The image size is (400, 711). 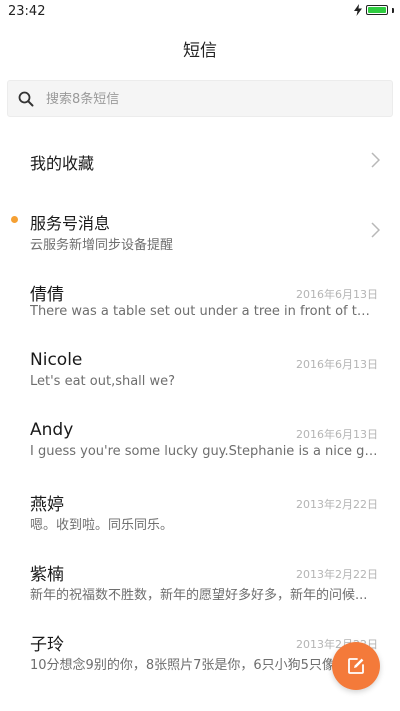 What do you see at coordinates (200, 160) in the screenshot?
I see `favorites-row: 我的收藏` at bounding box center [200, 160].